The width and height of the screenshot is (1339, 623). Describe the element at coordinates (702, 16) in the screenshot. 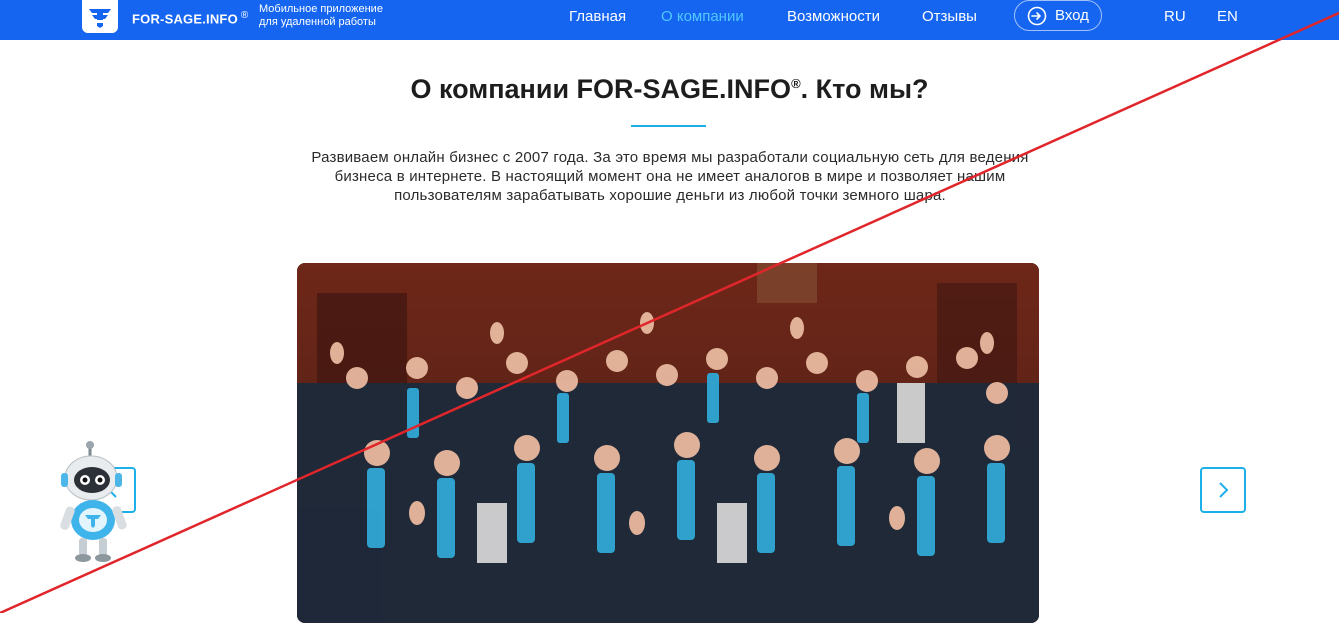

I see `nav-about: О компании` at that location.